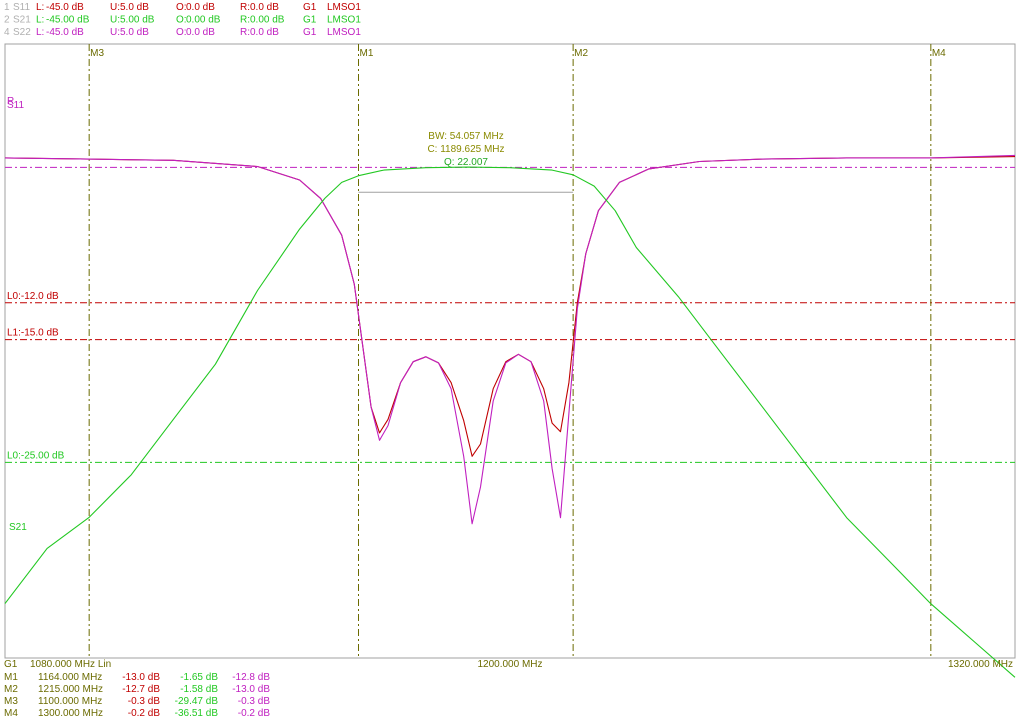  I want to click on start-frequency: 1080.000 MHz Lin, so click(70, 664).